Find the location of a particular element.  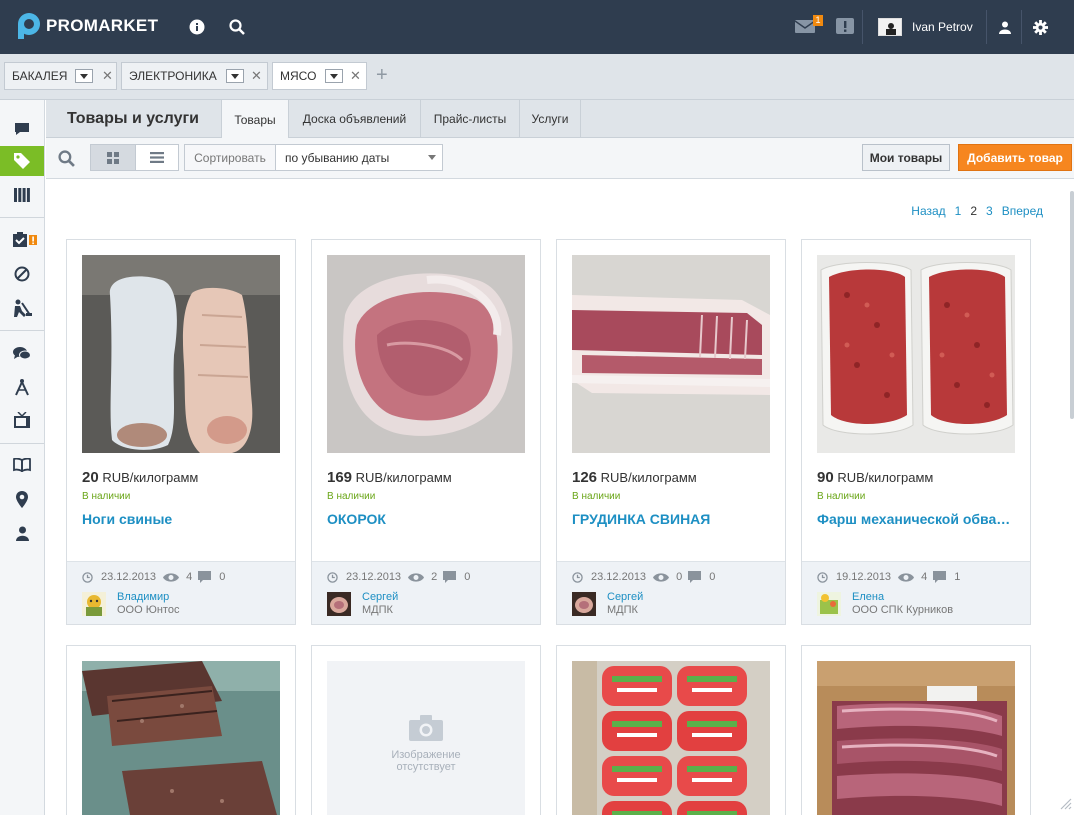

sidebar-user-icon is located at coordinates (22, 533).